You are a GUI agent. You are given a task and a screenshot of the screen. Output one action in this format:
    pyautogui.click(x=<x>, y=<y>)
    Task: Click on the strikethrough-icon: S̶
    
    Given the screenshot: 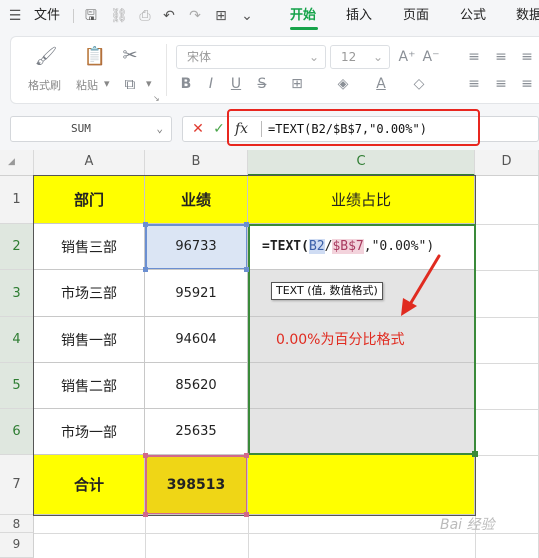 What is the action you would take?
    pyautogui.click(x=262, y=84)
    